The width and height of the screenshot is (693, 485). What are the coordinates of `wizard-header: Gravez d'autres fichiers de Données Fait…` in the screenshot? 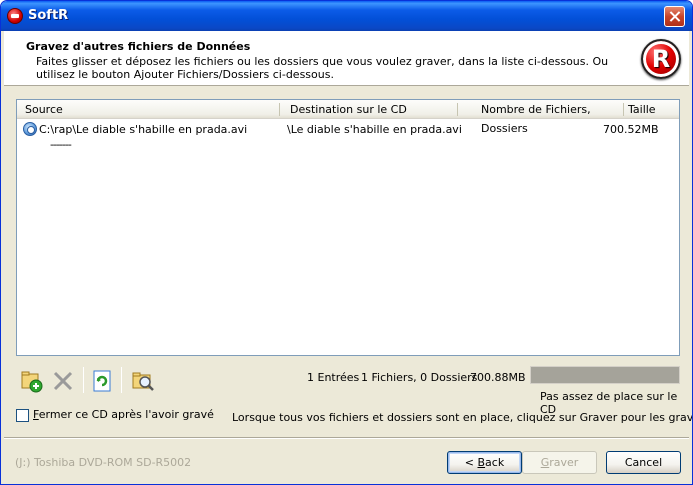 It's located at (346, 58).